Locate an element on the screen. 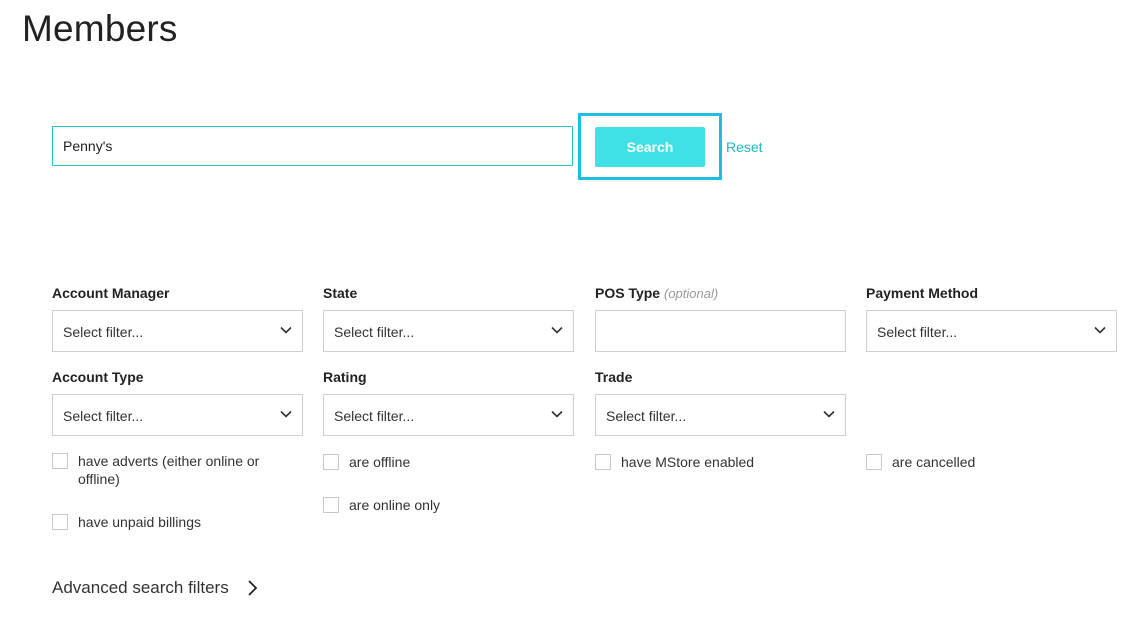 The width and height of the screenshot is (1126, 618). are-offline-checkbox-row: are offline is located at coordinates (366, 462).